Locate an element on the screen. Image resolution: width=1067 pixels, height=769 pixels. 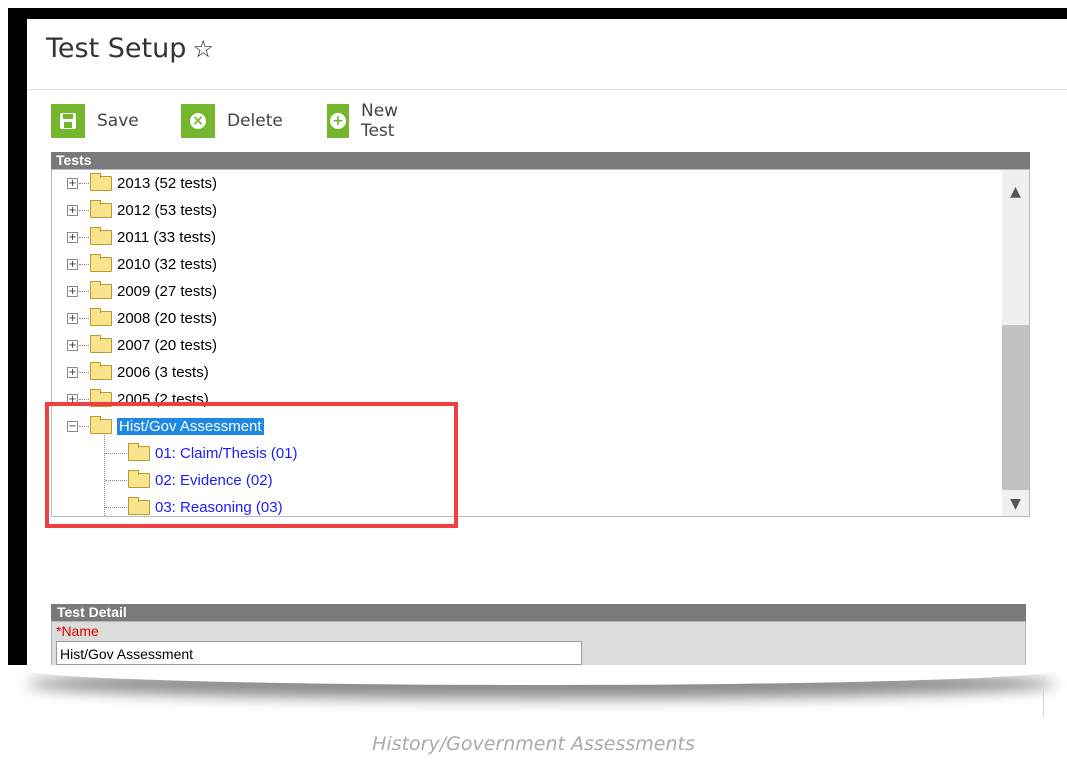
new-test-button: + New Test is located at coordinates (368, 121).